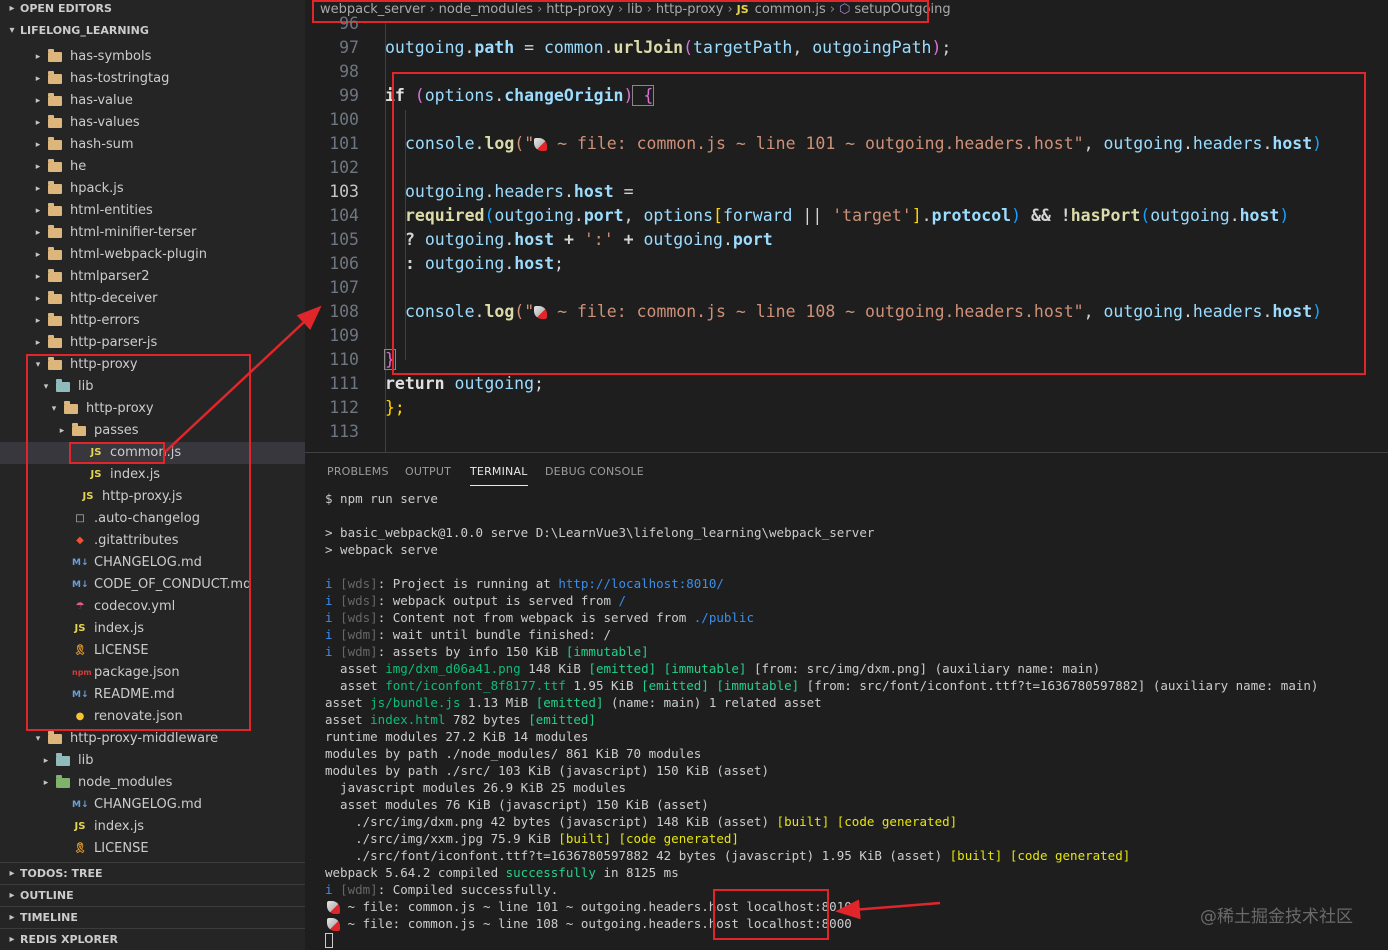 This screenshot has height=950, width=1388. Describe the element at coordinates (648, 47) in the screenshot. I see `code-token: urlJoin` at that location.